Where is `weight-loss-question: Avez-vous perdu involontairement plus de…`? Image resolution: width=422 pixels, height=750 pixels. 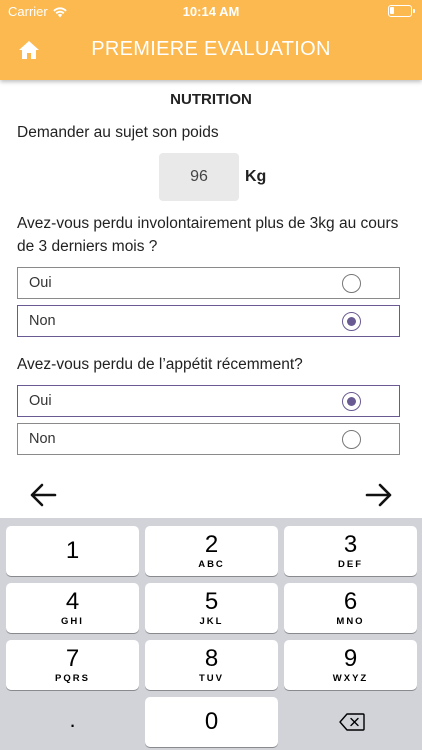 weight-loss-question: Avez-vous perdu involontairement plus de… is located at coordinates (208, 235).